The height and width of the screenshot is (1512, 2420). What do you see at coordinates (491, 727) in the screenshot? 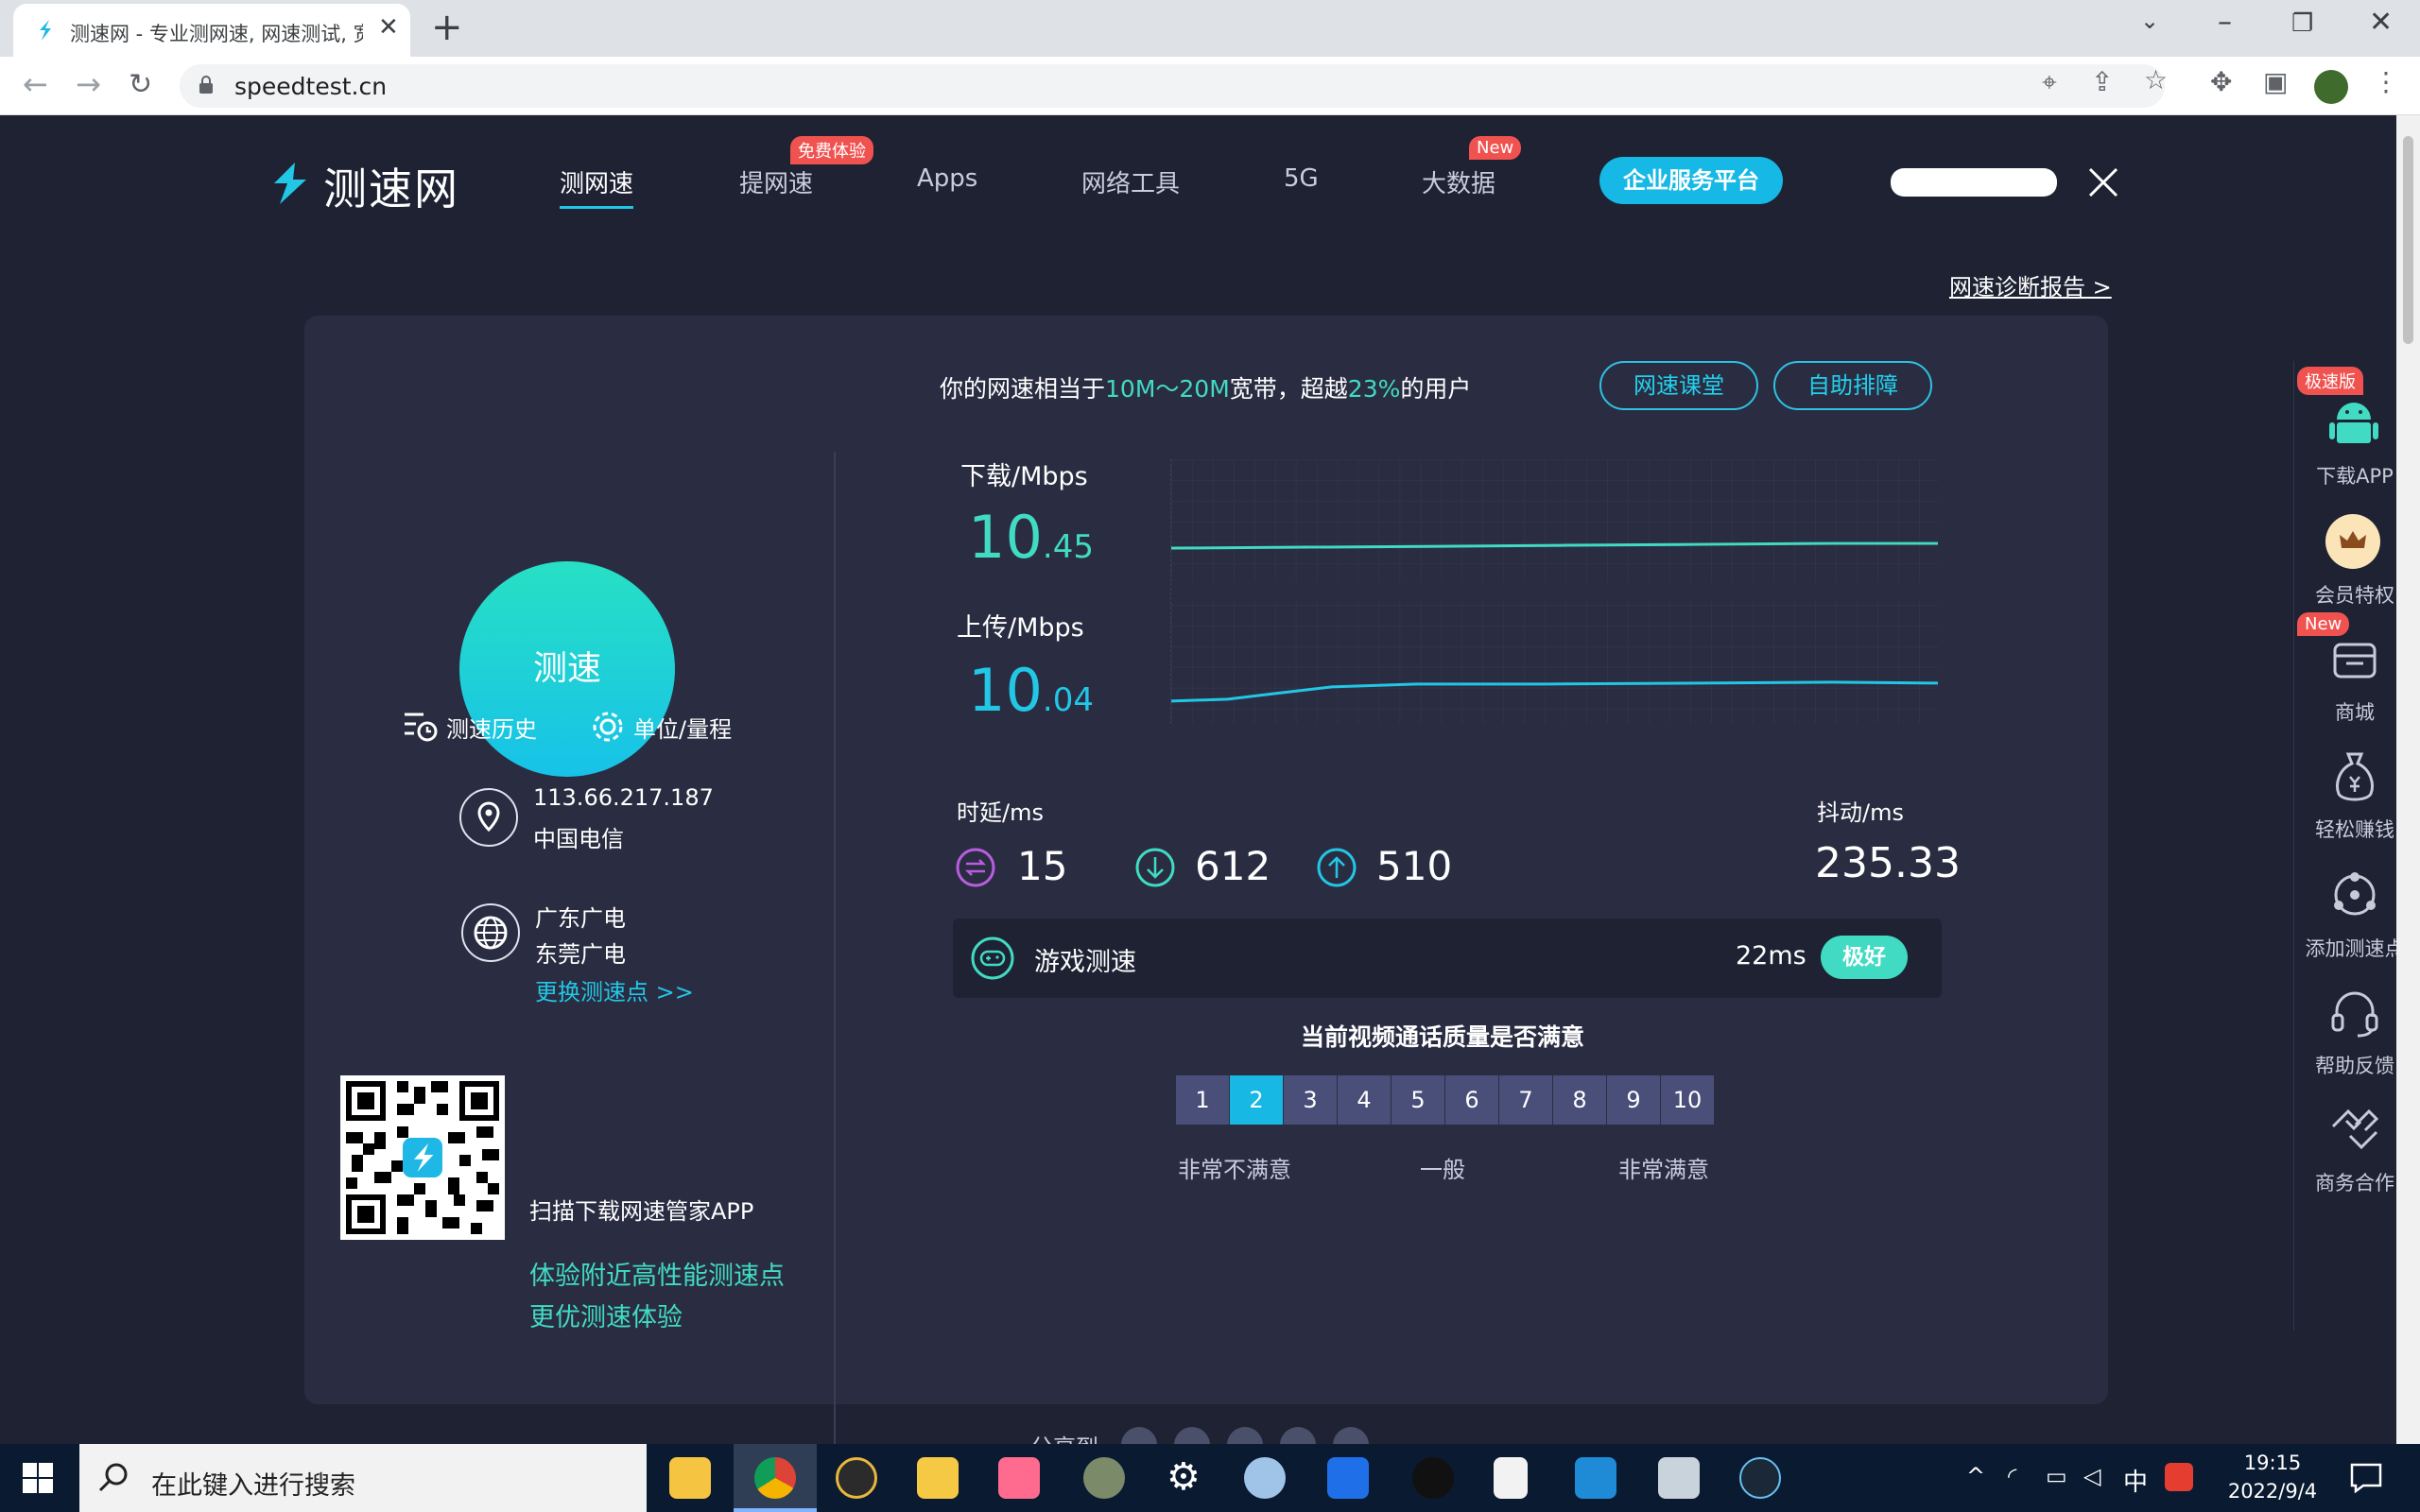
I see `history-link: 测速历史` at bounding box center [491, 727].